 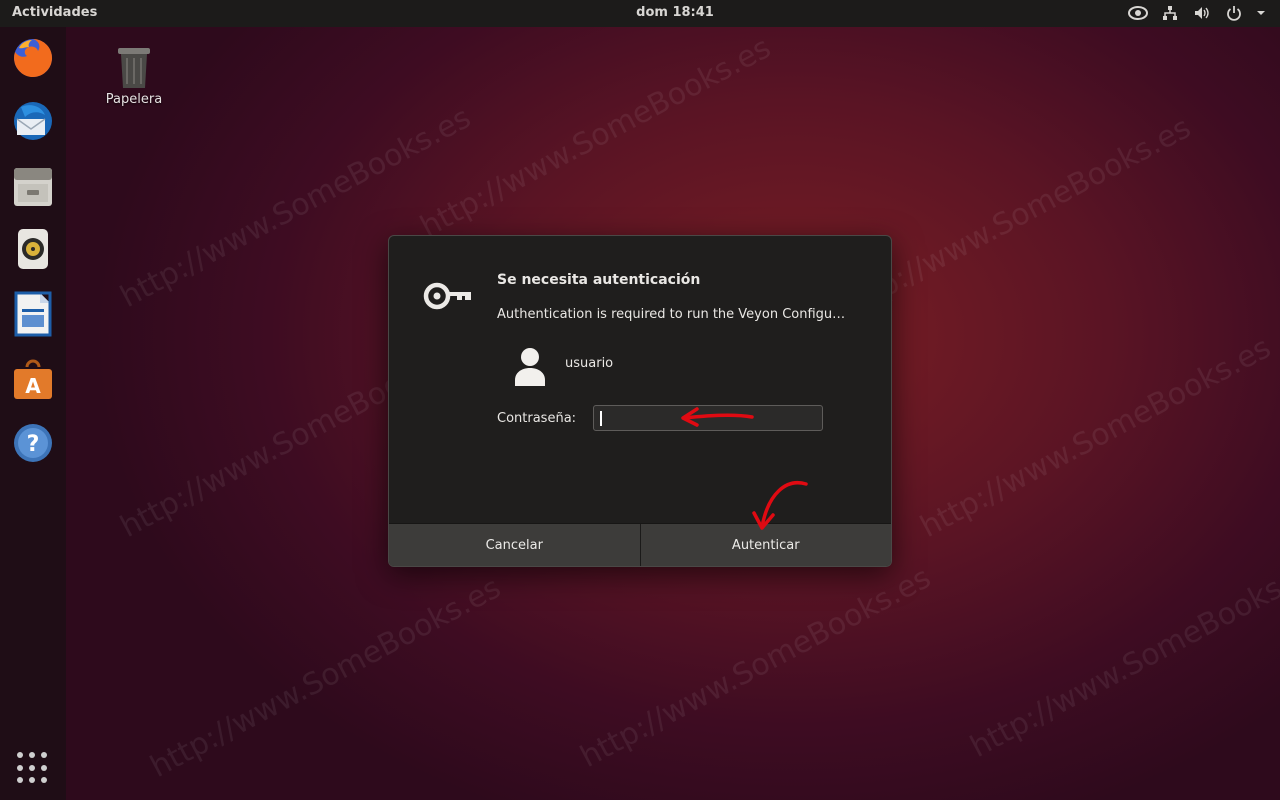 What do you see at coordinates (33, 314) in the screenshot?
I see `writer-icon` at bounding box center [33, 314].